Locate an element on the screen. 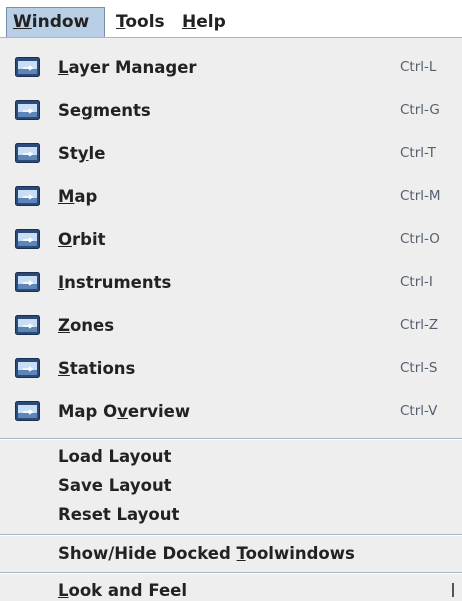 This screenshot has width=462, height=601. label-mnemonic: y is located at coordinates (83, 153).